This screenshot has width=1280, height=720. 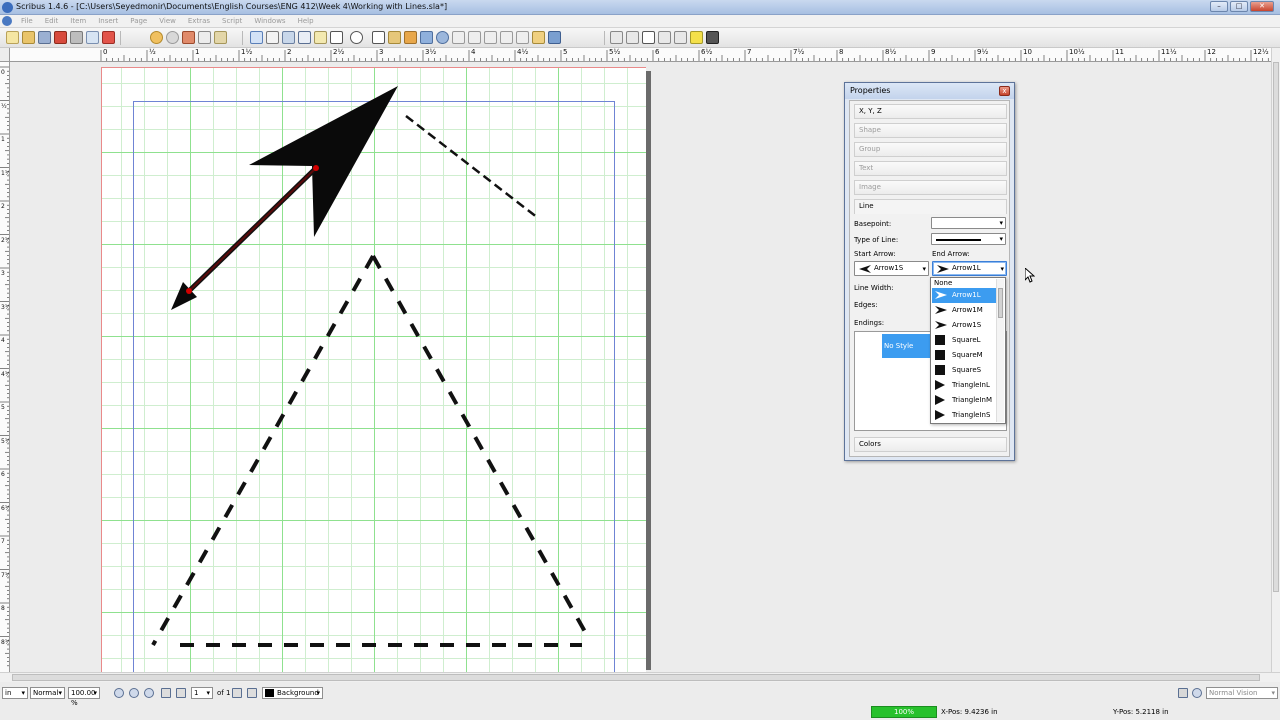 I want to click on eye-dropper-icon, so click(x=554, y=37).